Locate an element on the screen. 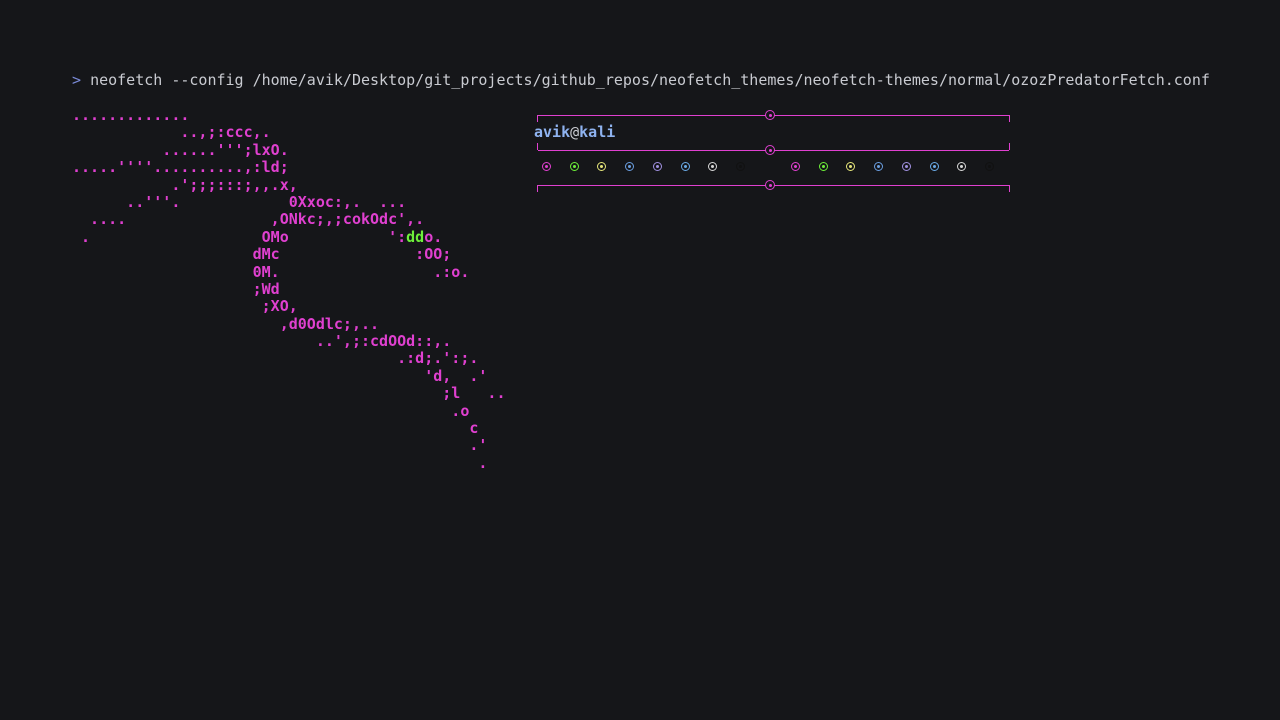  bottom-border is located at coordinates (773, 186).